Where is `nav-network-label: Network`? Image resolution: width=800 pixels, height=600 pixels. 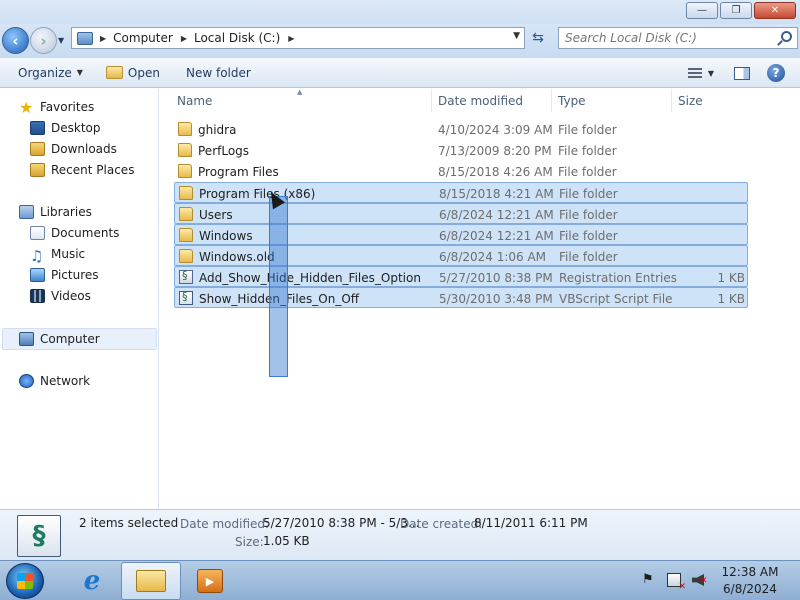 nav-network-label: Network is located at coordinates (65, 381).